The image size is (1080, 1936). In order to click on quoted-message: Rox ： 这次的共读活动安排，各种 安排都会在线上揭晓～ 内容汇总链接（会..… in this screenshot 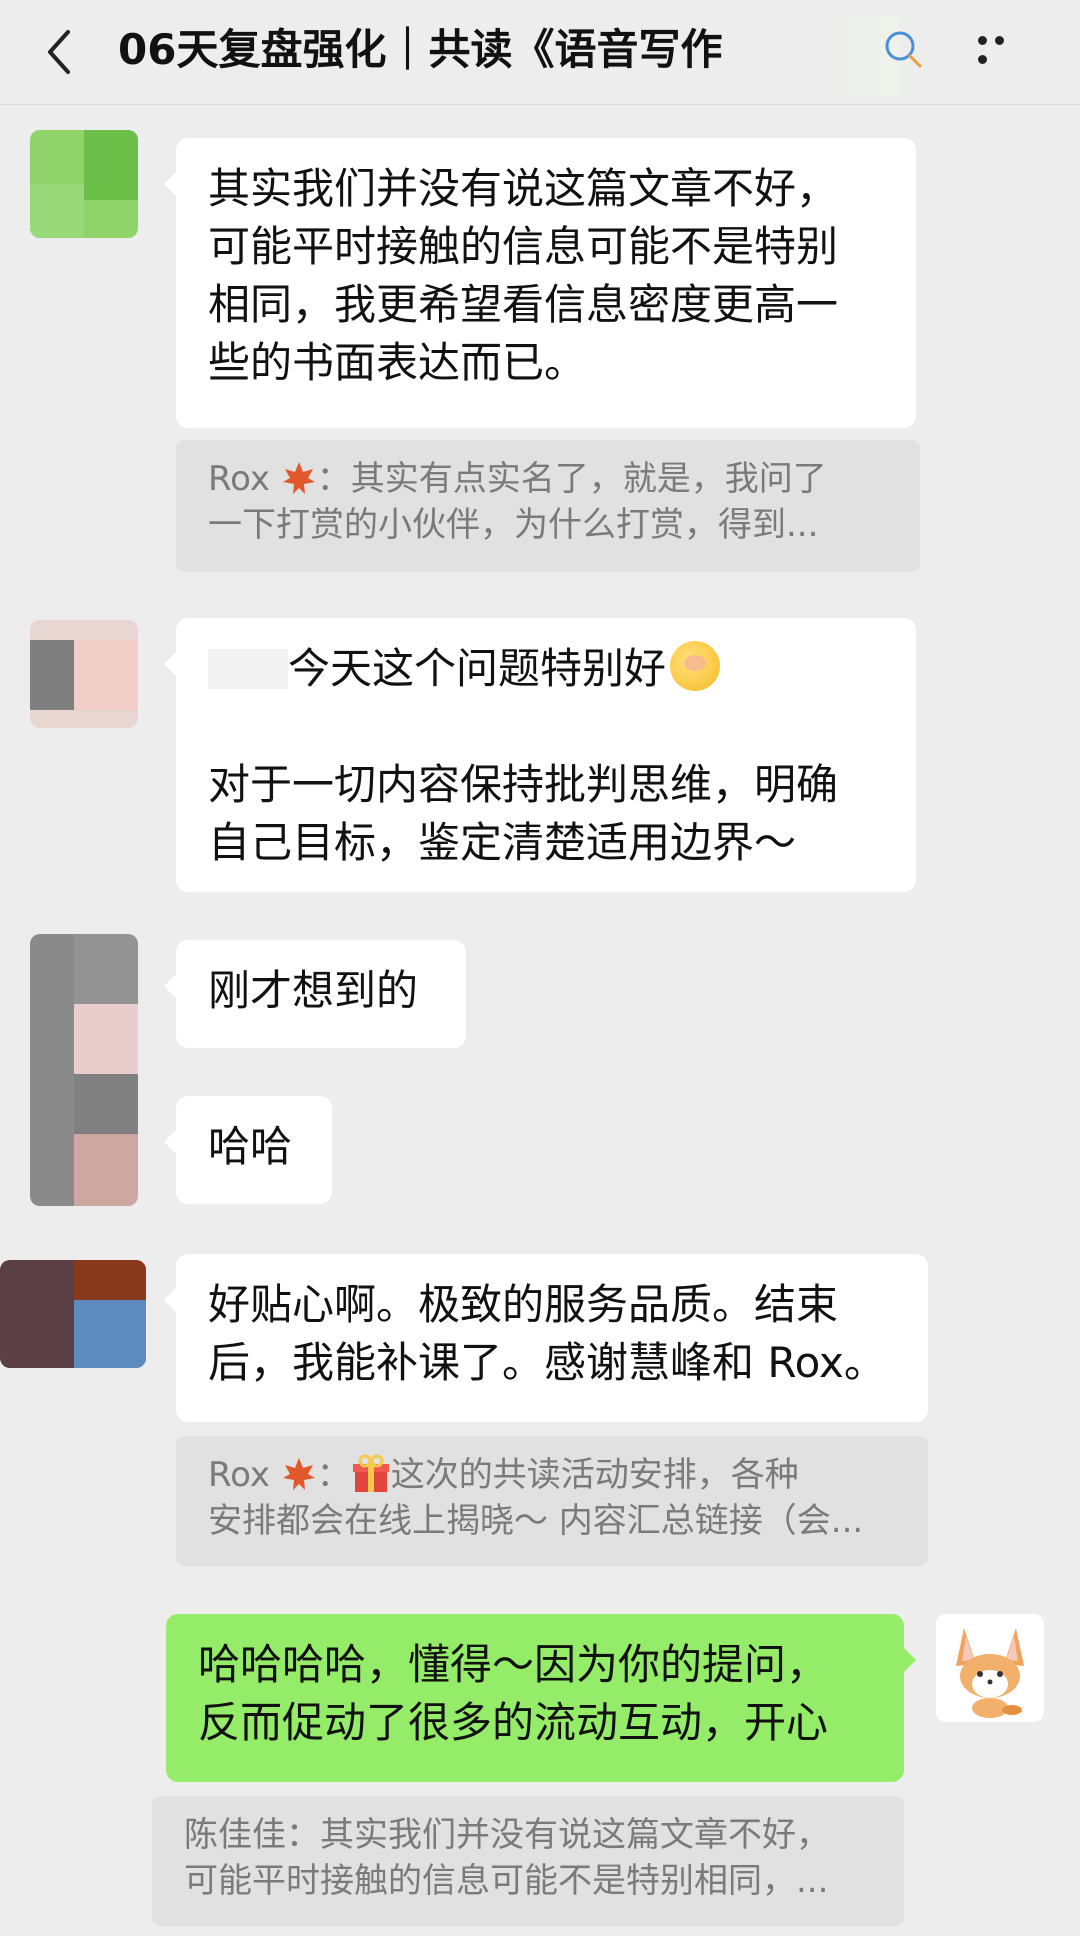, I will do `click(552, 1501)`.